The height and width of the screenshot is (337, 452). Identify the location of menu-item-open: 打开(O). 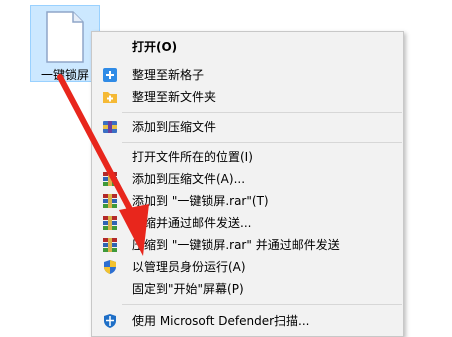
(247, 47).